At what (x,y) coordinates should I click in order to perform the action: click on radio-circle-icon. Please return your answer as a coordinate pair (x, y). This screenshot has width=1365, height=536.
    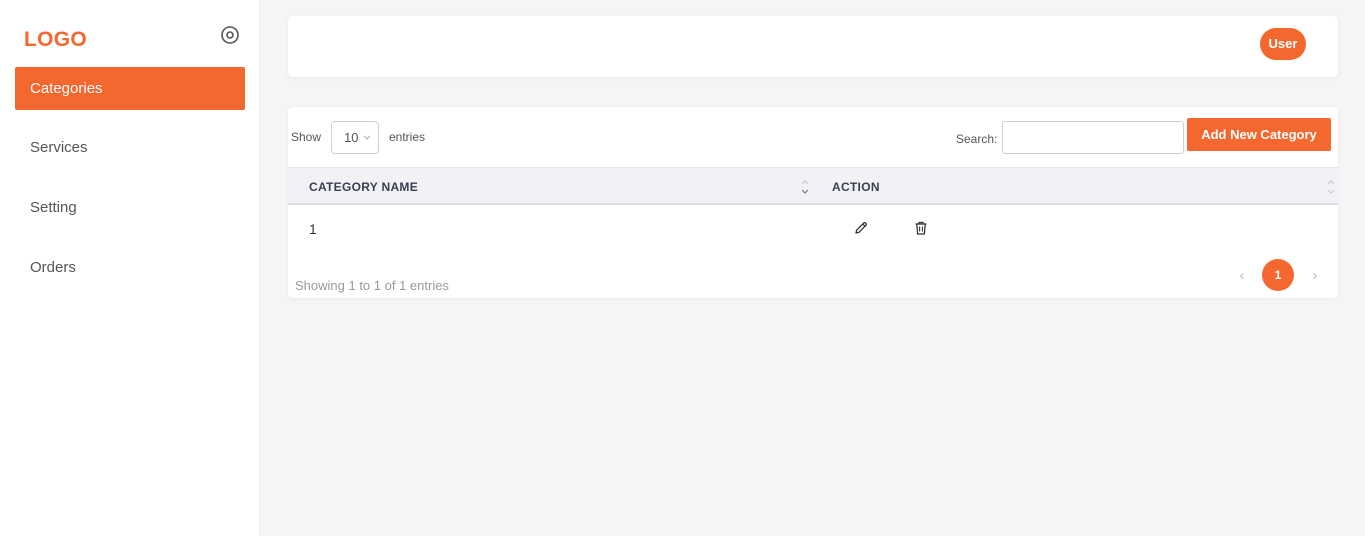
    Looking at the image, I should click on (230, 35).